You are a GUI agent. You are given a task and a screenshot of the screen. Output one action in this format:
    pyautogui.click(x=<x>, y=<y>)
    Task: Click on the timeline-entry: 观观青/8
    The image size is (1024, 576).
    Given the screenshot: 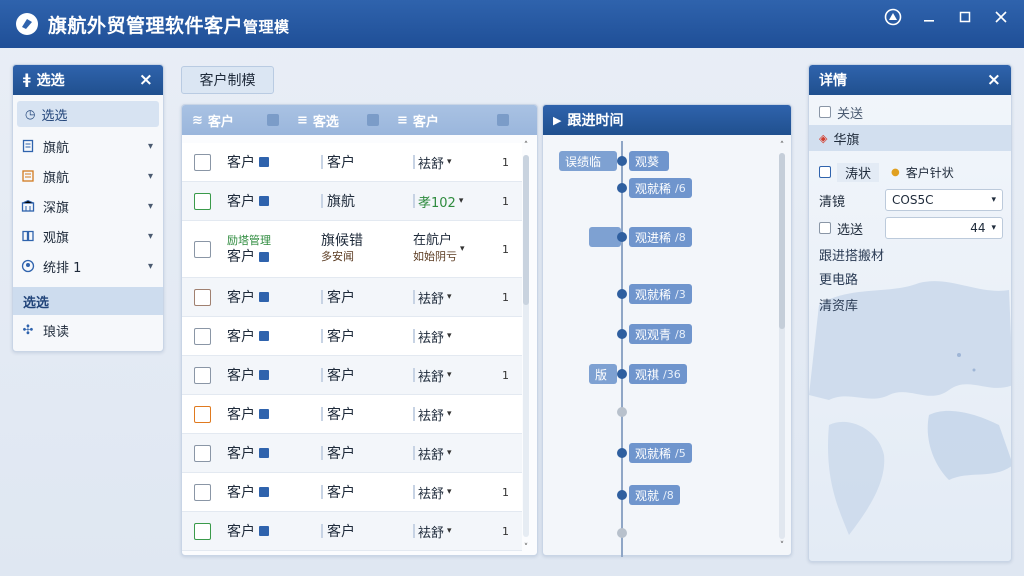 What is the action you would take?
    pyautogui.click(x=663, y=334)
    